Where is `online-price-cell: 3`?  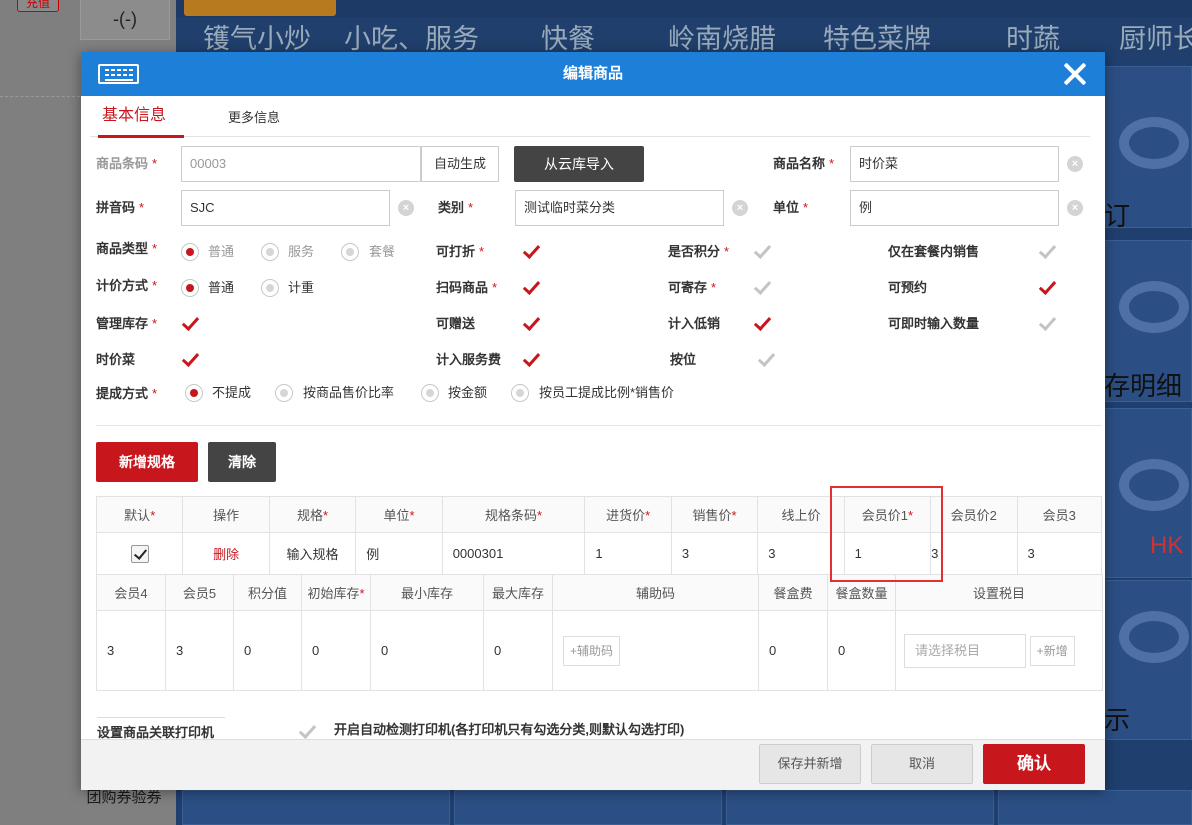 online-price-cell: 3 is located at coordinates (801, 553).